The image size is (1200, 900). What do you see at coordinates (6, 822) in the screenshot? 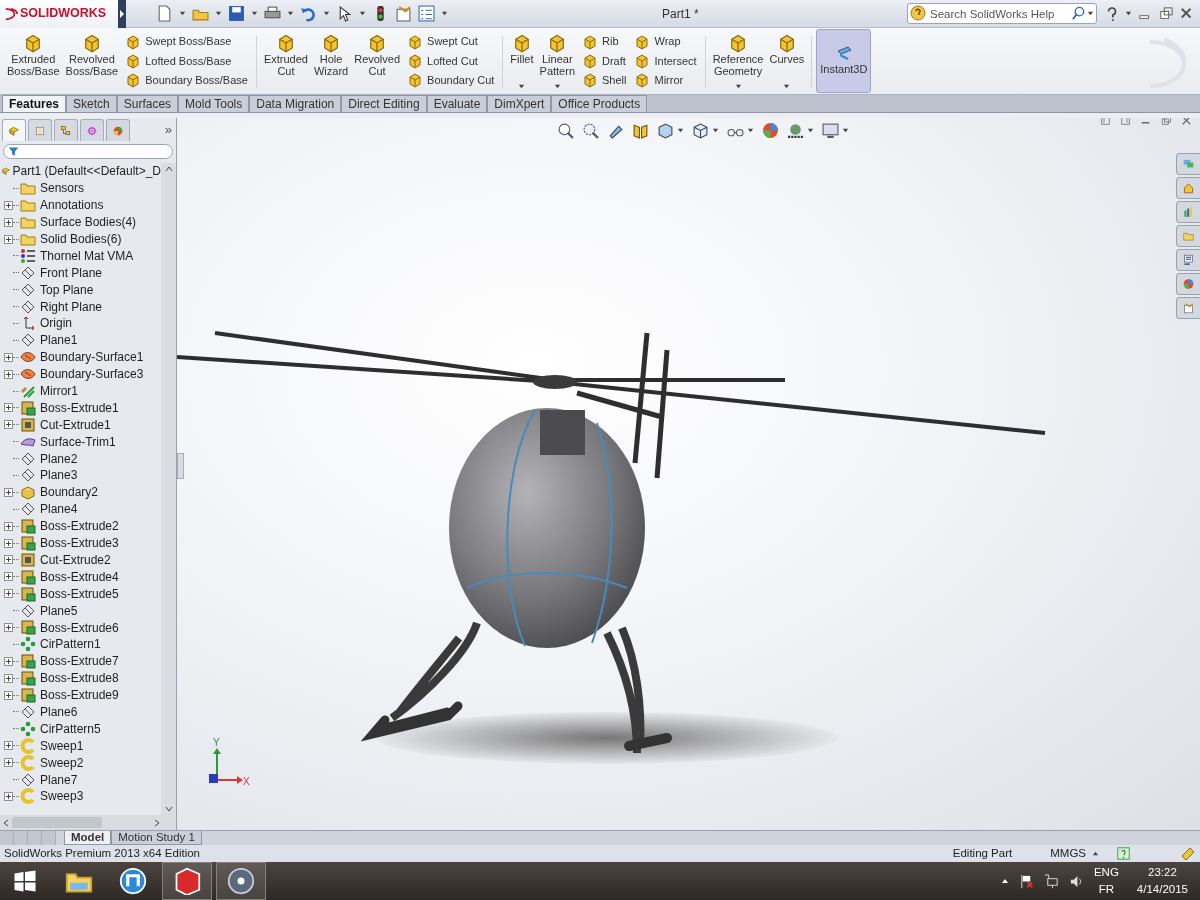
I see `scroll-left-icon` at bounding box center [6, 822].